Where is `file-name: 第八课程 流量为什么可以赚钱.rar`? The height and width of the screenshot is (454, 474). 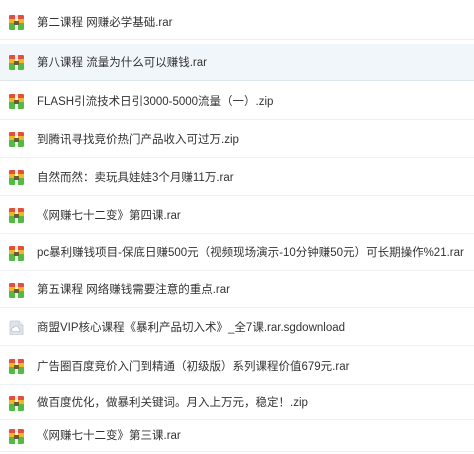 file-name: 第八课程 流量为什么可以赚钱.rar is located at coordinates (122, 63).